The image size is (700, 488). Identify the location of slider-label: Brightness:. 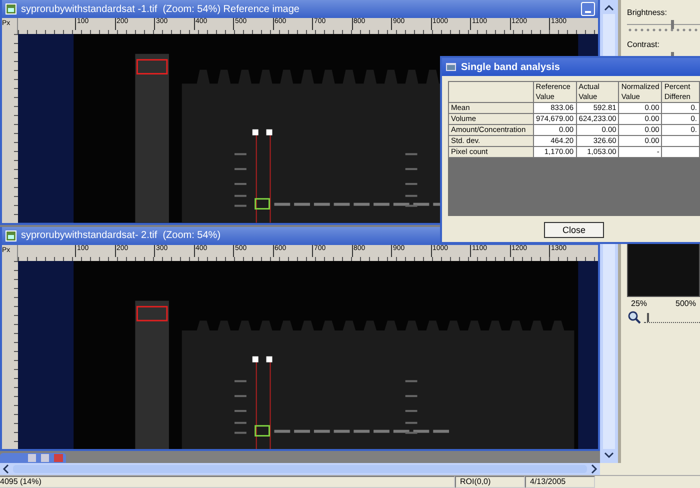
(647, 12).